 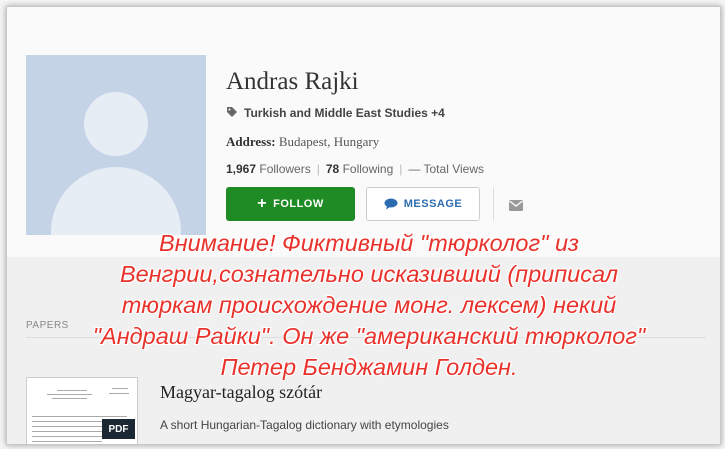 I want to click on paper-title: Magyar-tagalog szótár, so click(x=241, y=392).